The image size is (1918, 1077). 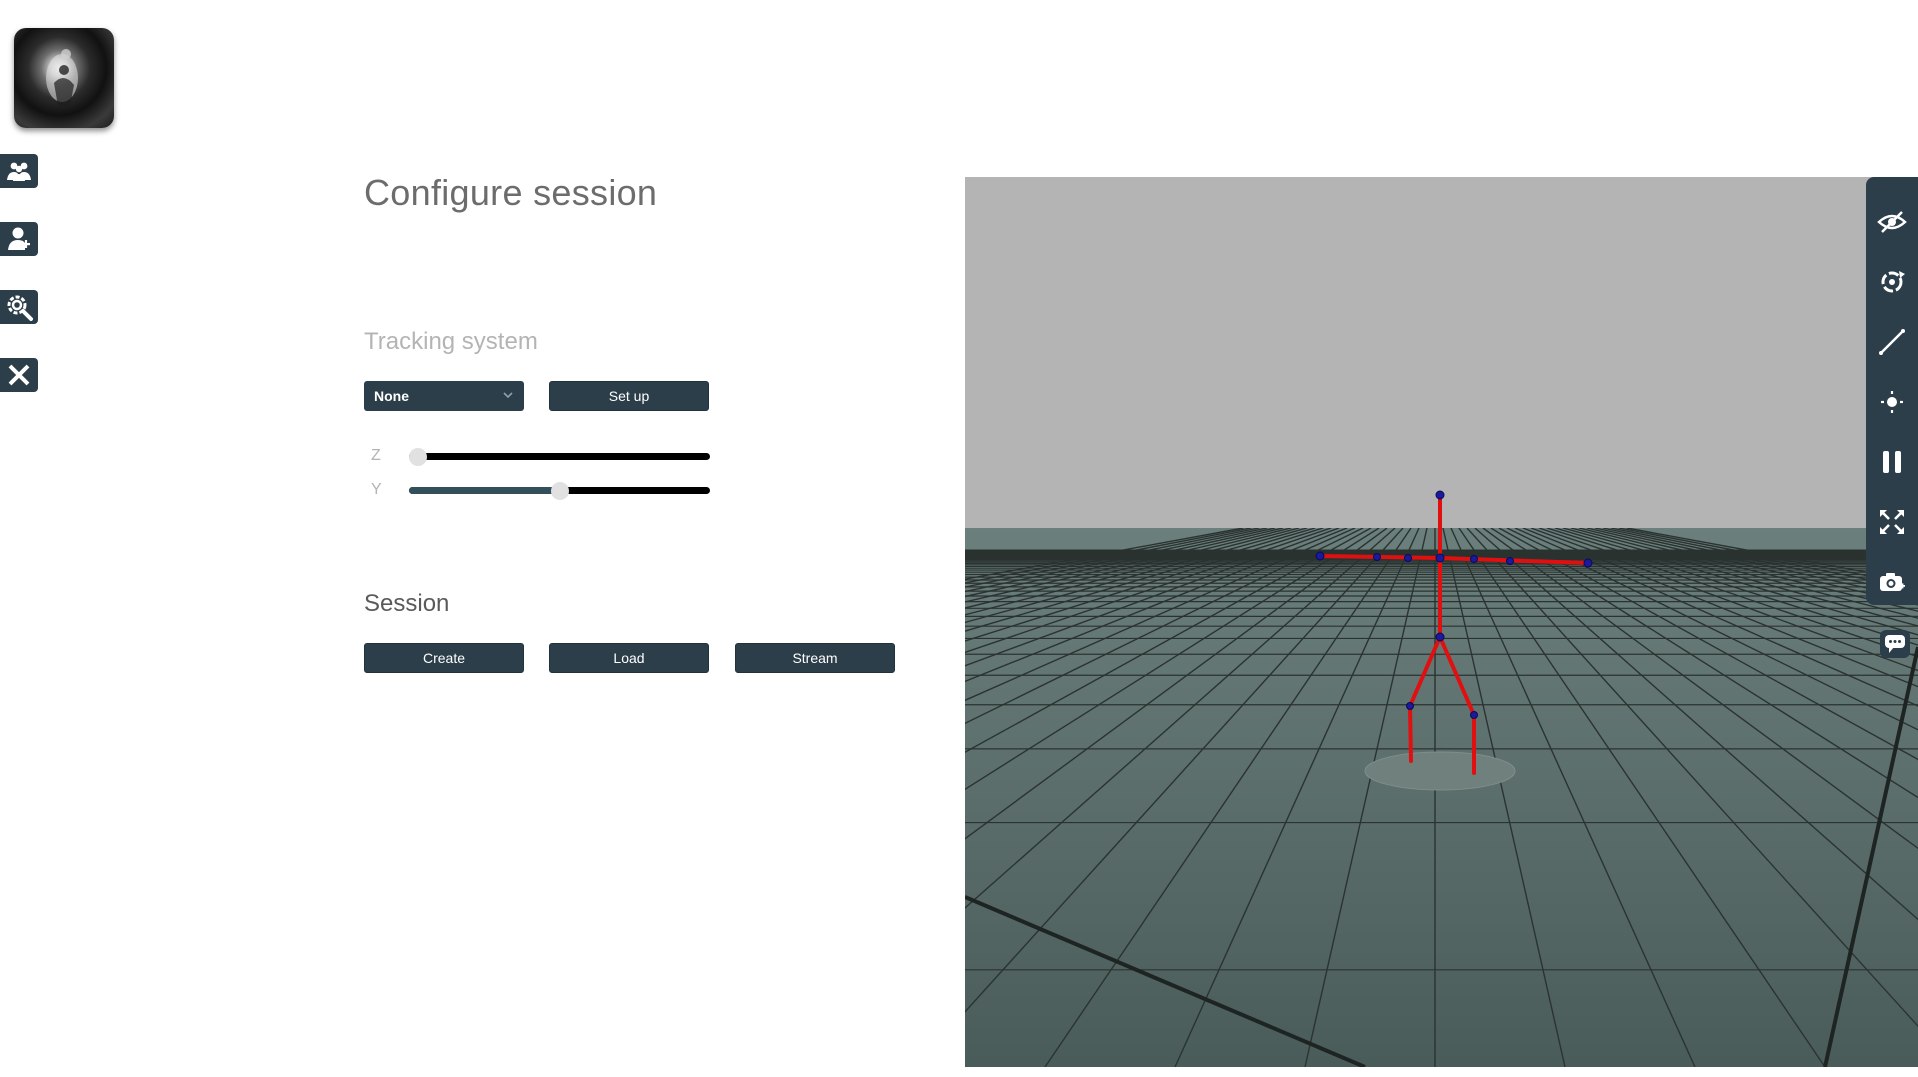 I want to click on chat-icon, so click(x=1895, y=644).